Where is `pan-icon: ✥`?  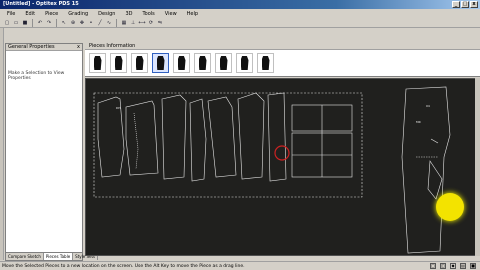 pan-icon: ✥ is located at coordinates (82, 23).